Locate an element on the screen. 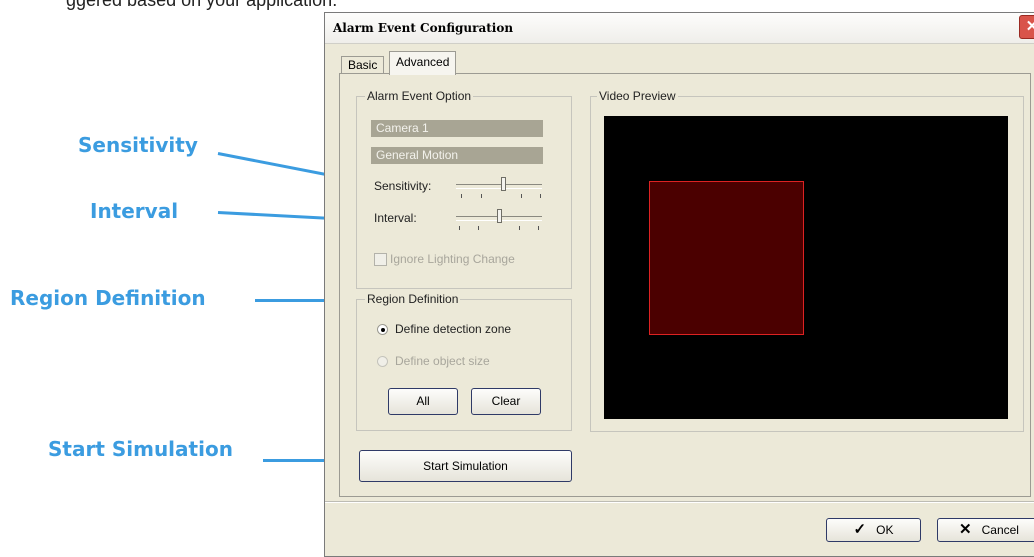 The height and width of the screenshot is (557, 1034). alarm-event-option-label: Alarm Event Option is located at coordinates (419, 96).